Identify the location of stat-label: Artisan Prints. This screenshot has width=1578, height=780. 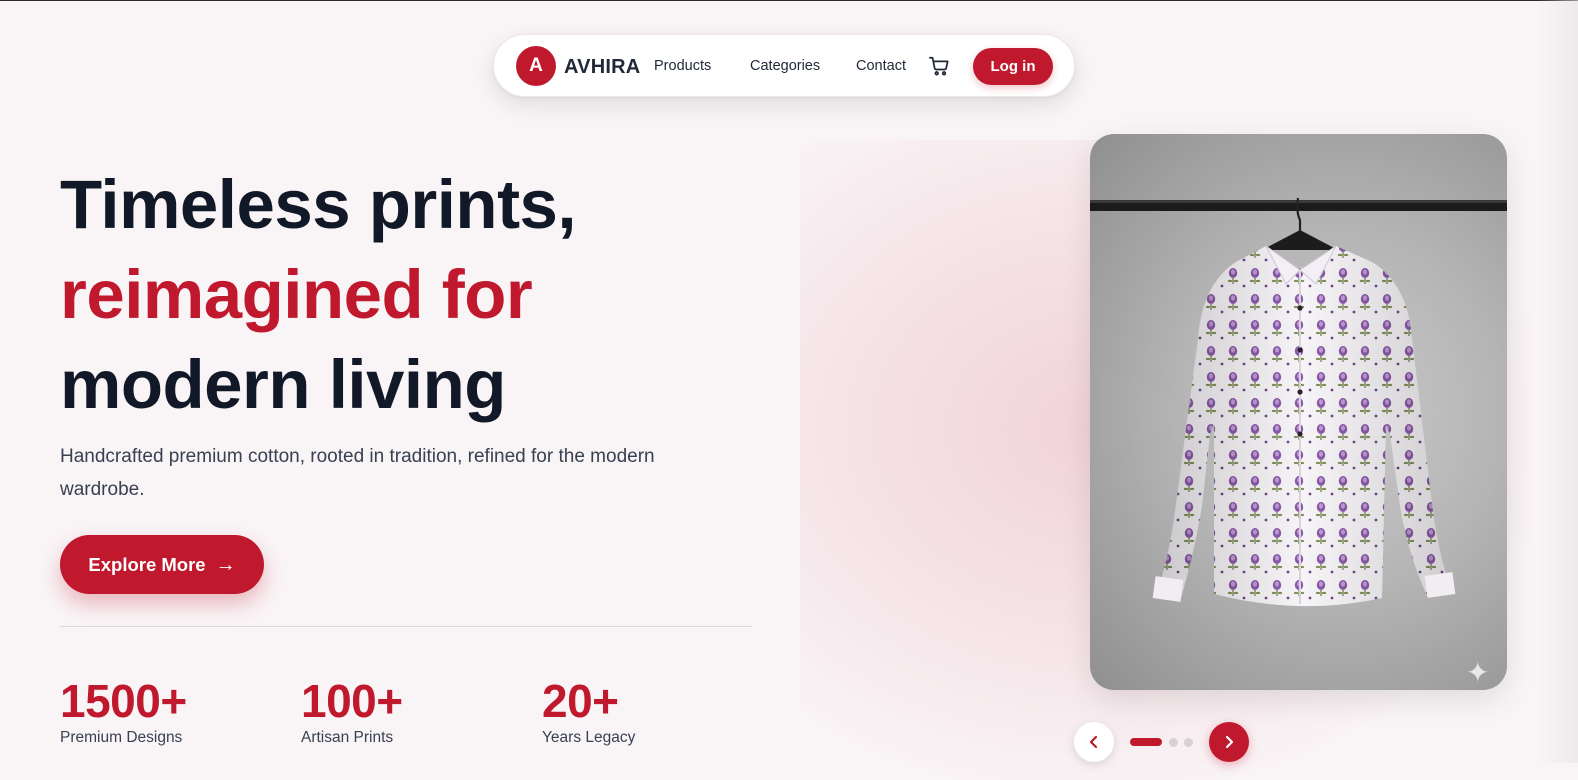
(347, 737).